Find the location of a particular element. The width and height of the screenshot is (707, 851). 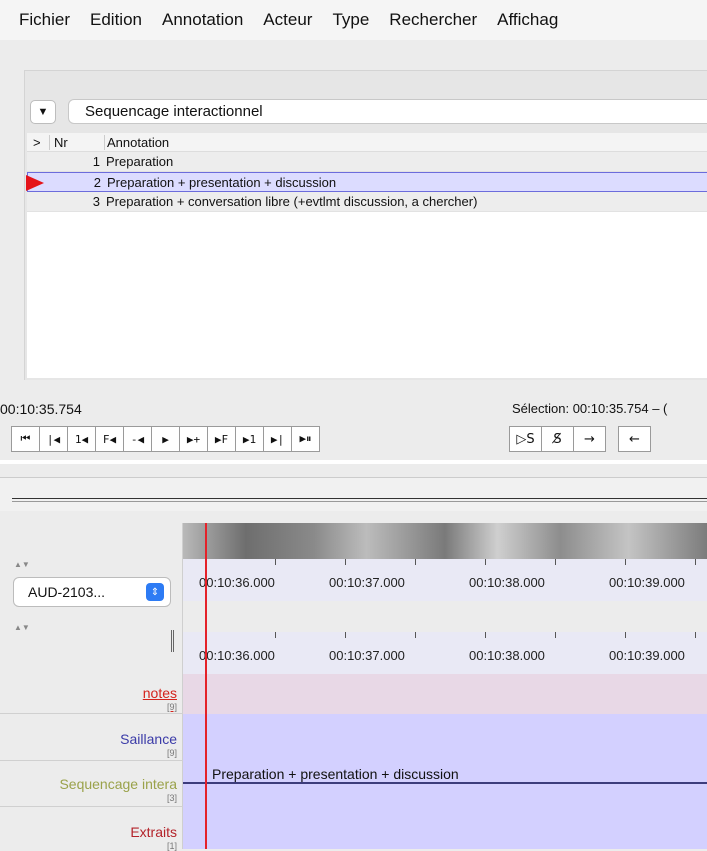

right-arrow-button: → is located at coordinates (589, 439).